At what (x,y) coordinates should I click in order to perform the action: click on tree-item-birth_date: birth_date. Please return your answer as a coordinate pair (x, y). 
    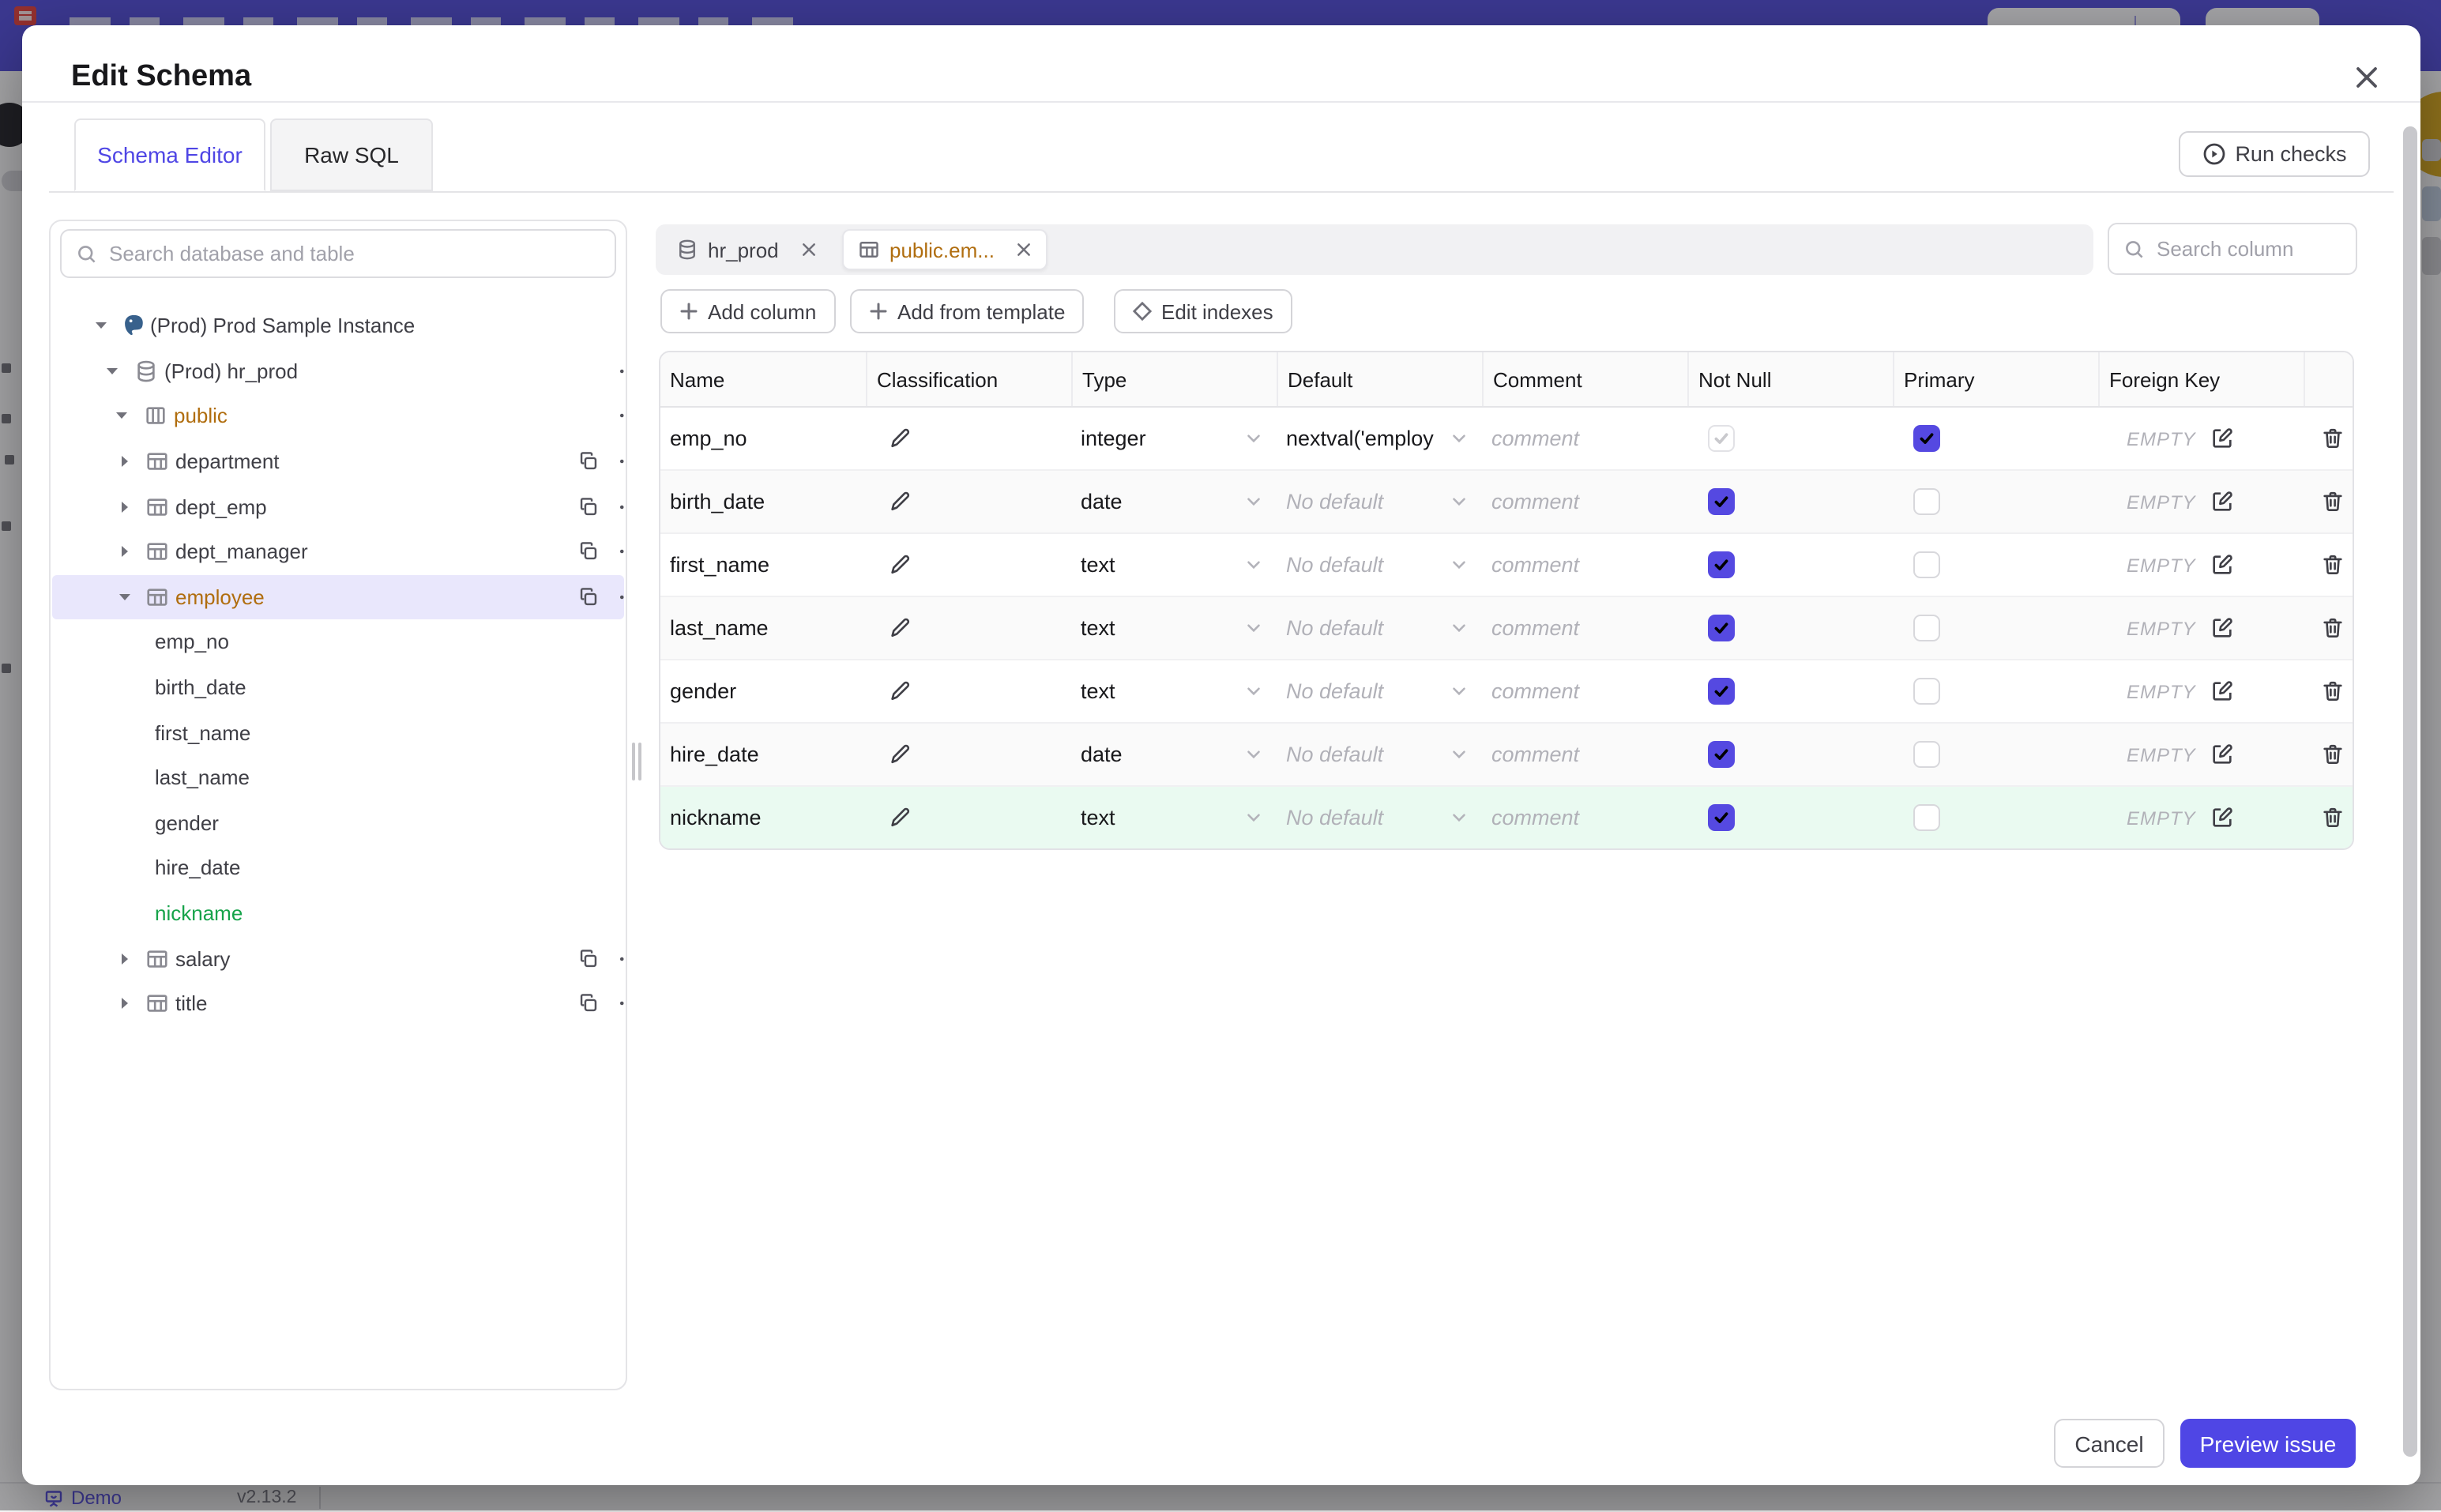
    Looking at the image, I should click on (338, 687).